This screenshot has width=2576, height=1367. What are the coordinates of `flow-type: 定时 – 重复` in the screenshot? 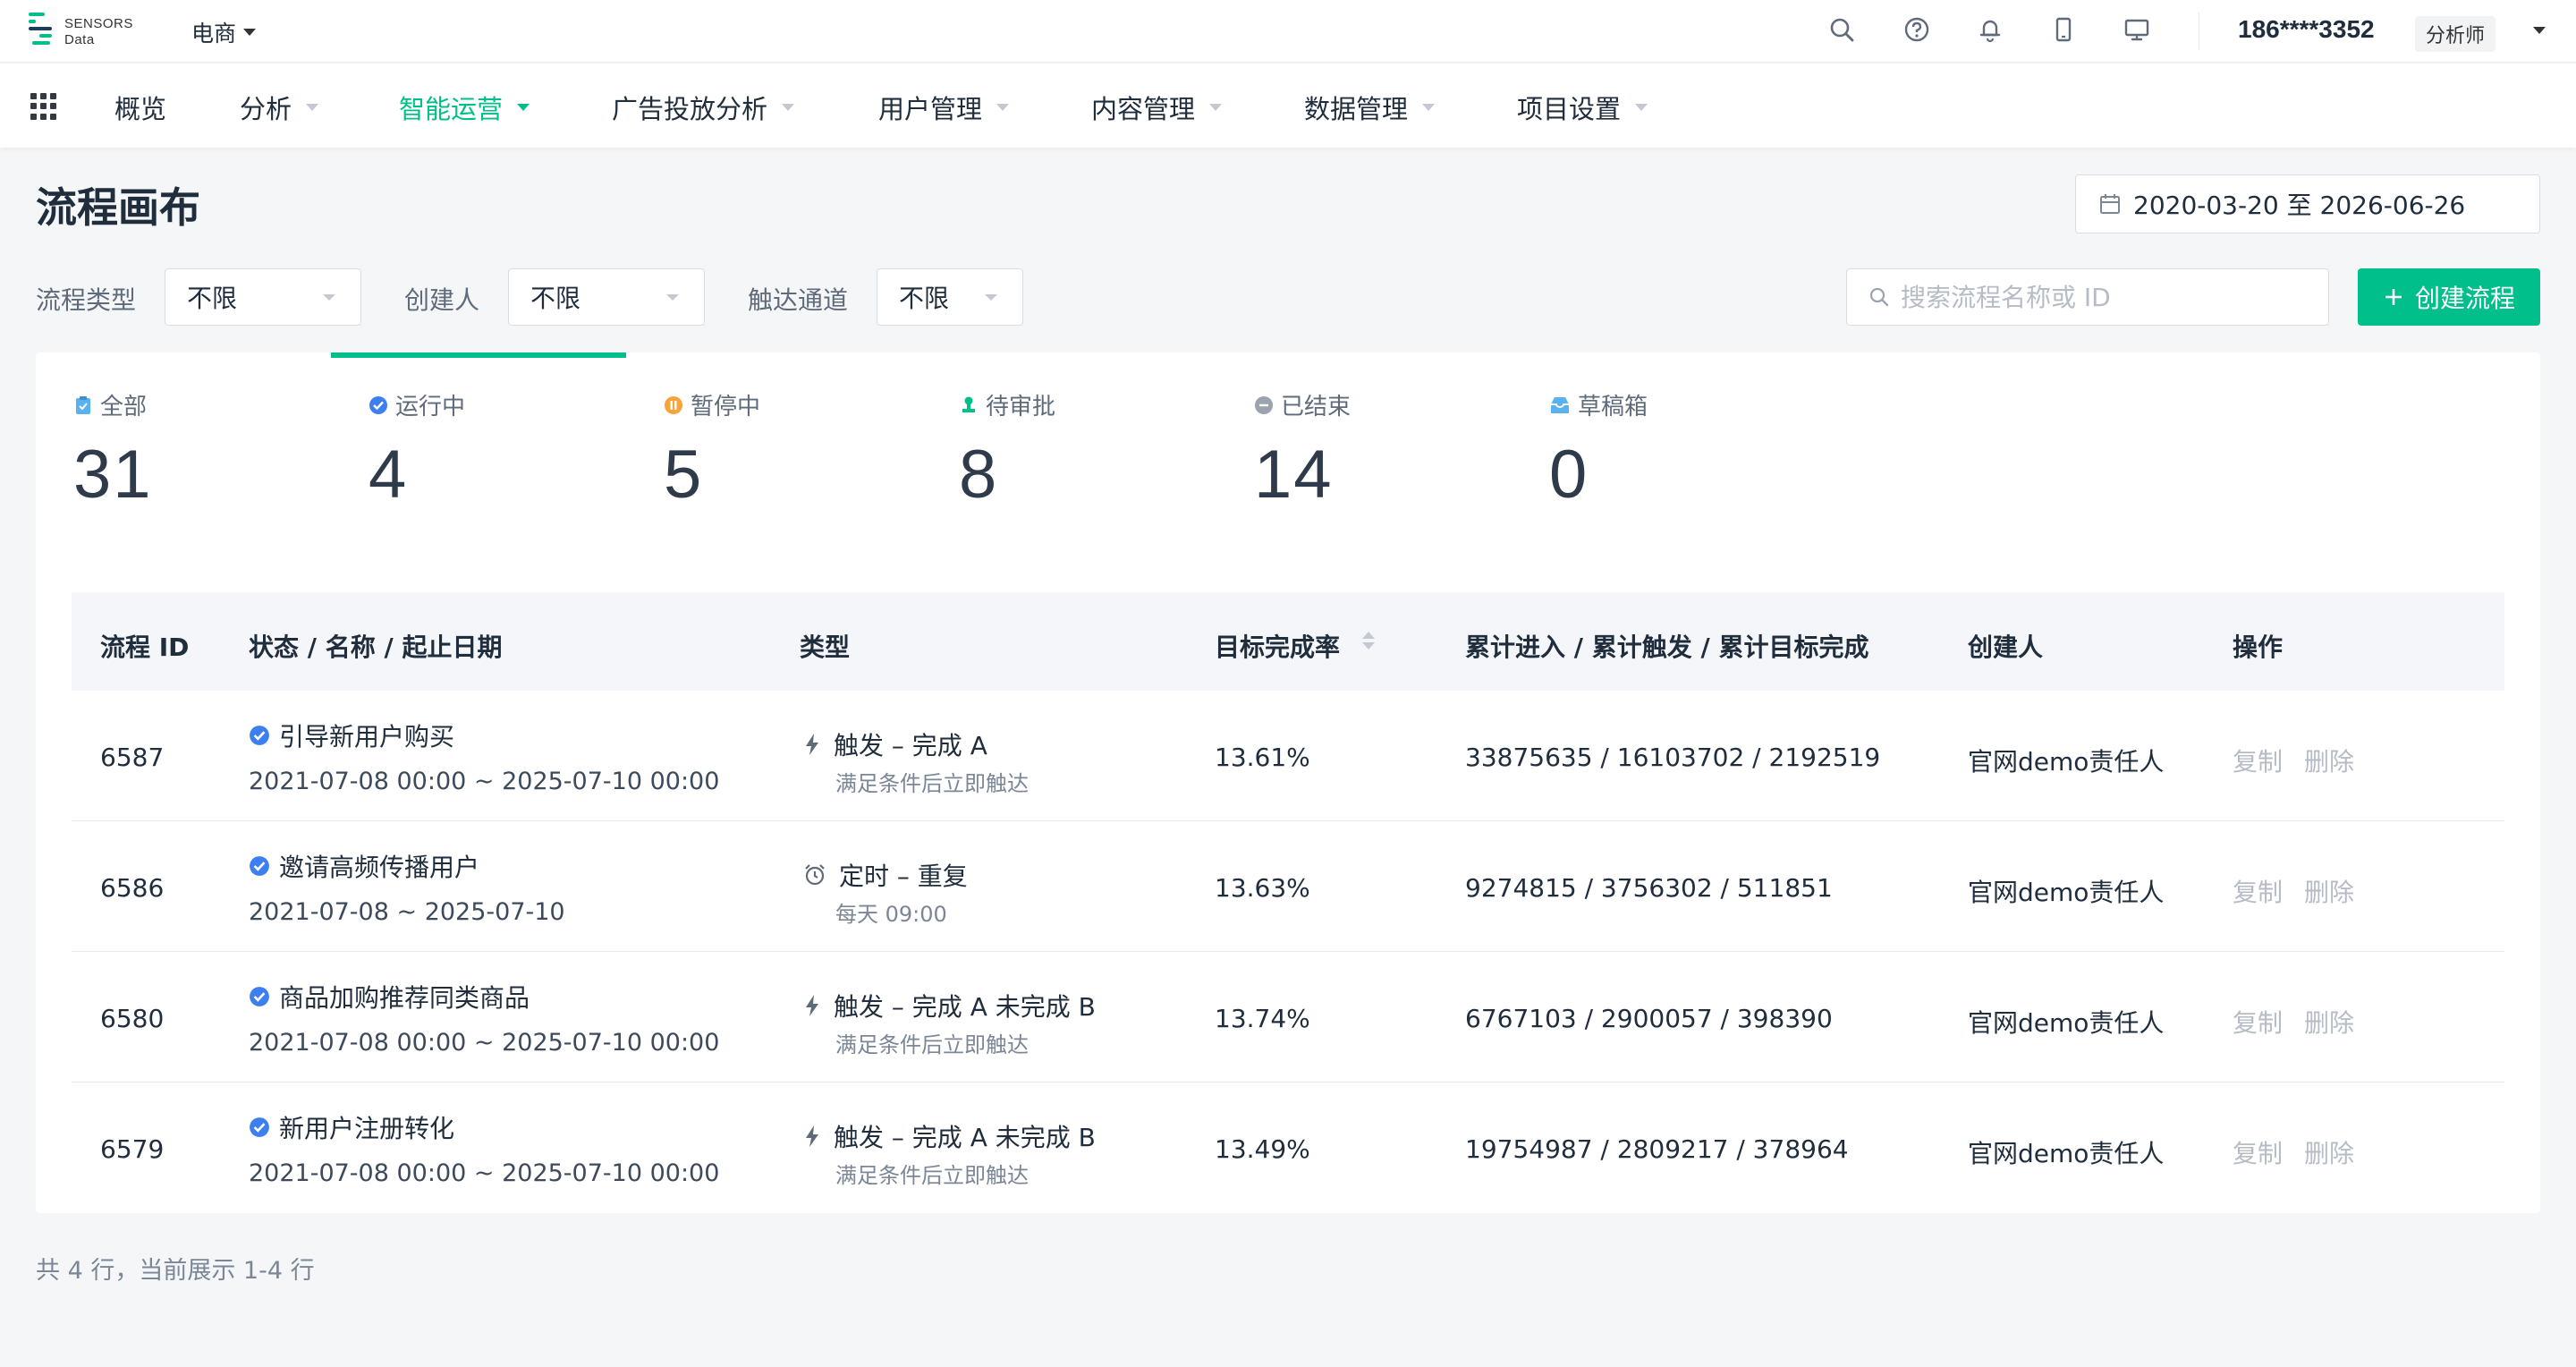 It's located at (885, 875).